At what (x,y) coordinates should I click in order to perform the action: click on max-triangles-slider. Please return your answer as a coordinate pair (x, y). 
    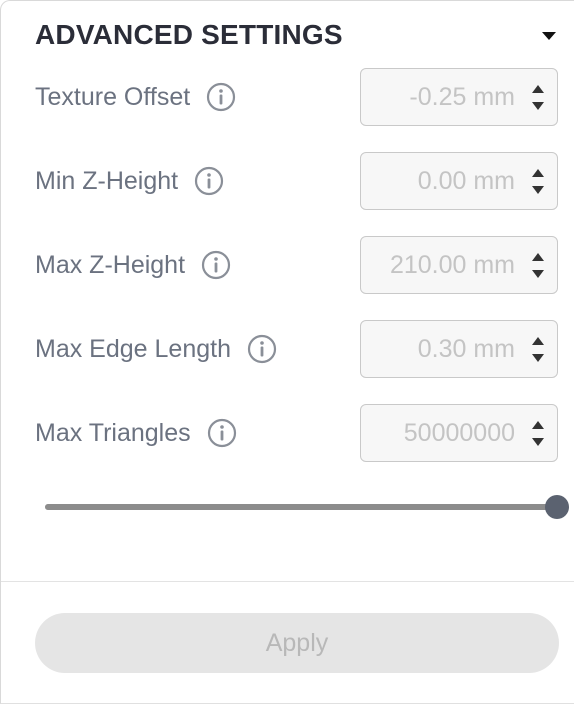
    Looking at the image, I should click on (307, 507).